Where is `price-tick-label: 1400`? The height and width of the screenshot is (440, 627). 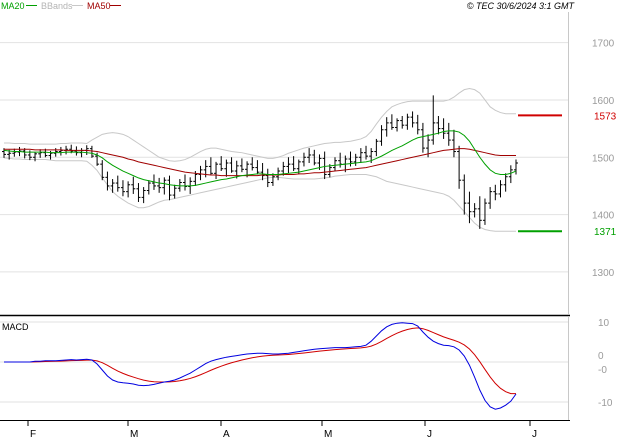 price-tick-label: 1400 is located at coordinates (603, 216).